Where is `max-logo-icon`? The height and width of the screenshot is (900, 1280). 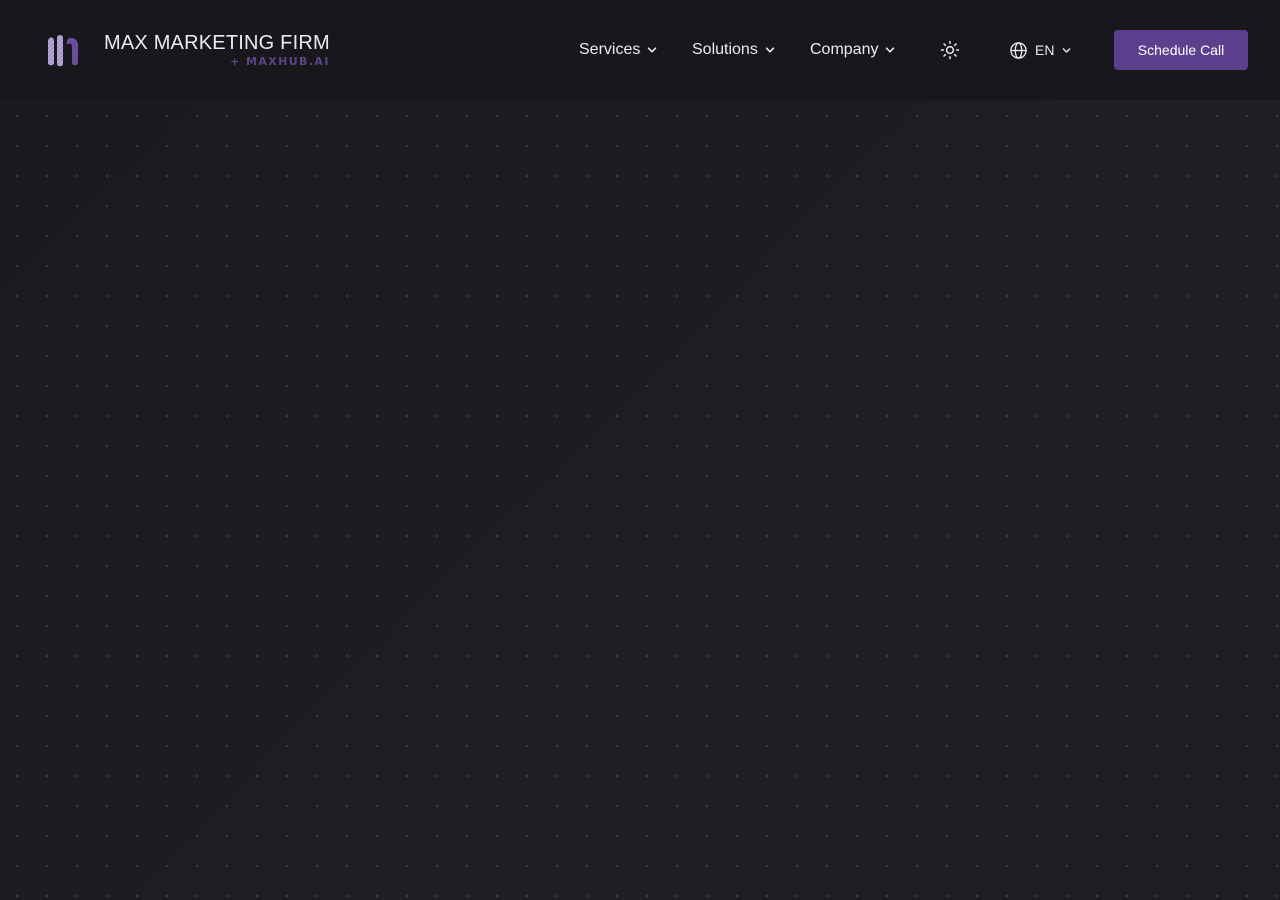
max-logo-icon is located at coordinates (63, 51).